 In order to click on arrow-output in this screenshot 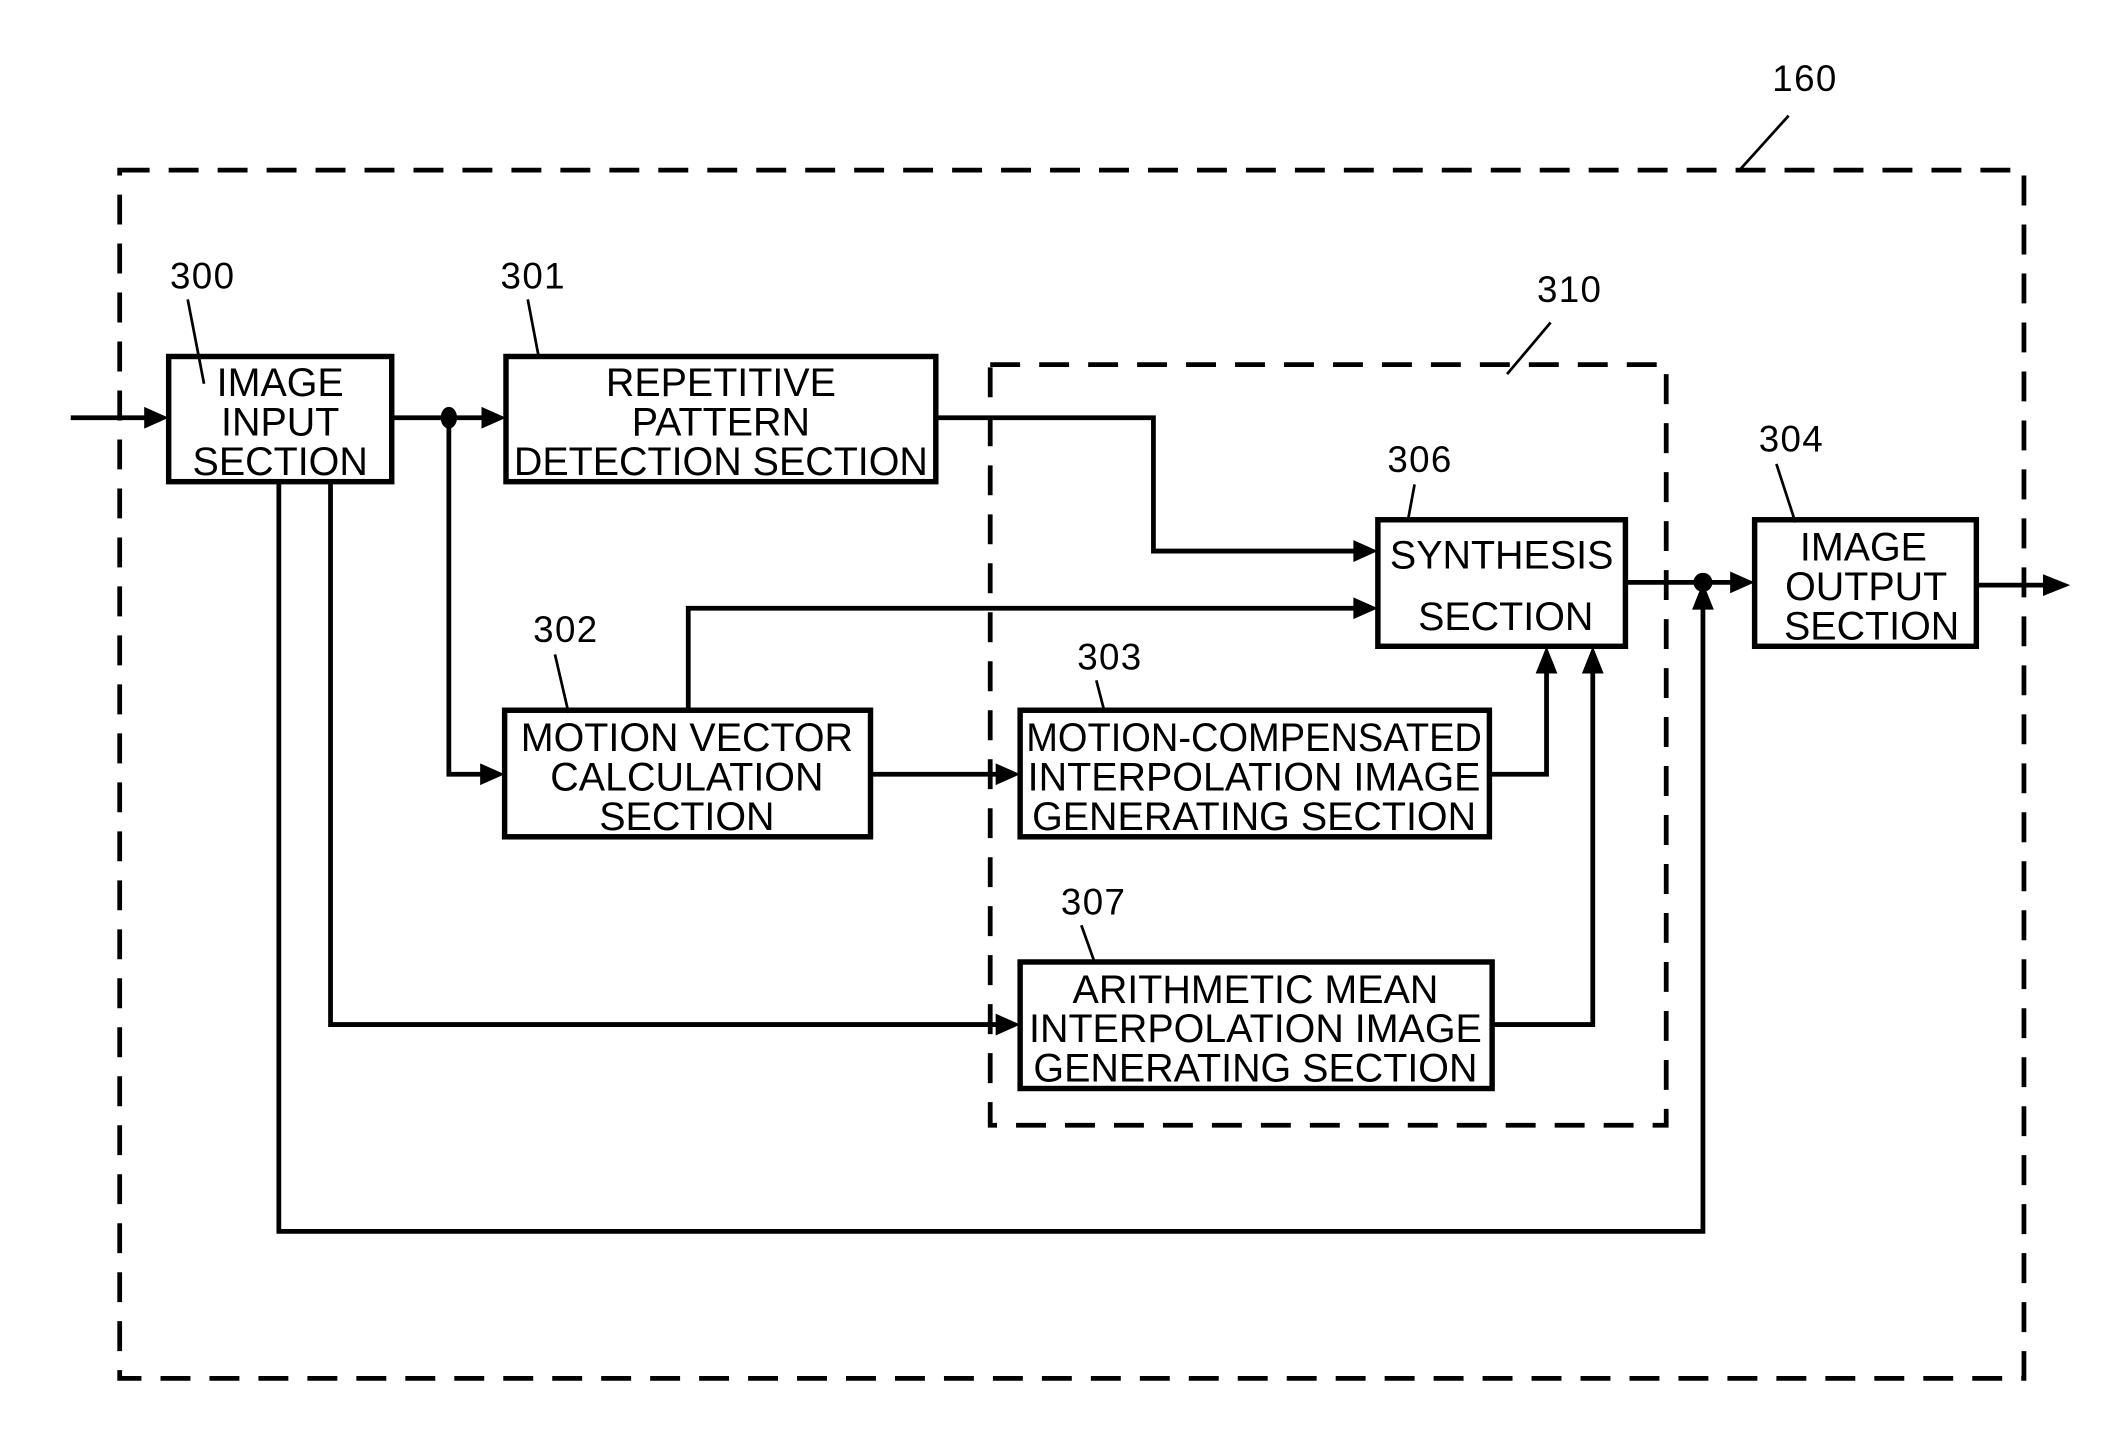, I will do `click(2056, 585)`.